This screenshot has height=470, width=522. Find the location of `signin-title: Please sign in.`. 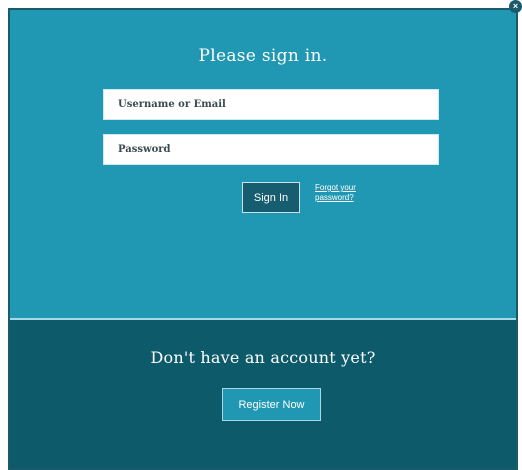

signin-title: Please sign in. is located at coordinates (263, 56).